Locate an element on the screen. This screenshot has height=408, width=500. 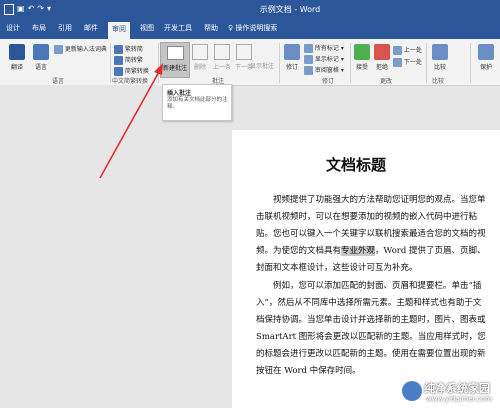
arrow-line is located at coordinates (130, 124).